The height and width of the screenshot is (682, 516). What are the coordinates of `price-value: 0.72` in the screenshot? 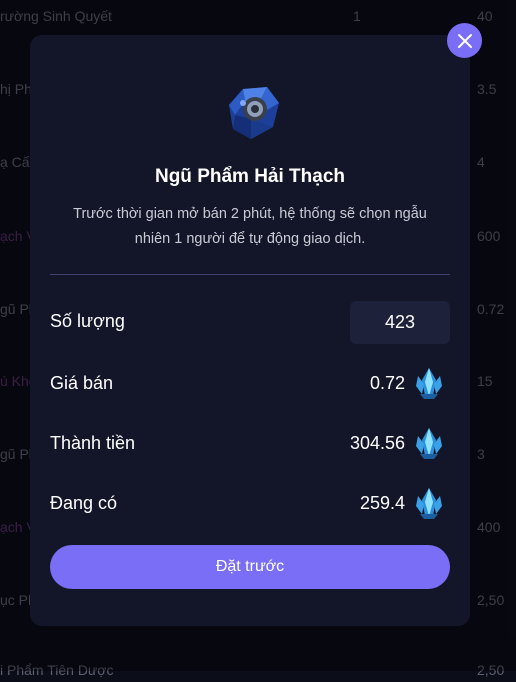 It's located at (387, 383).